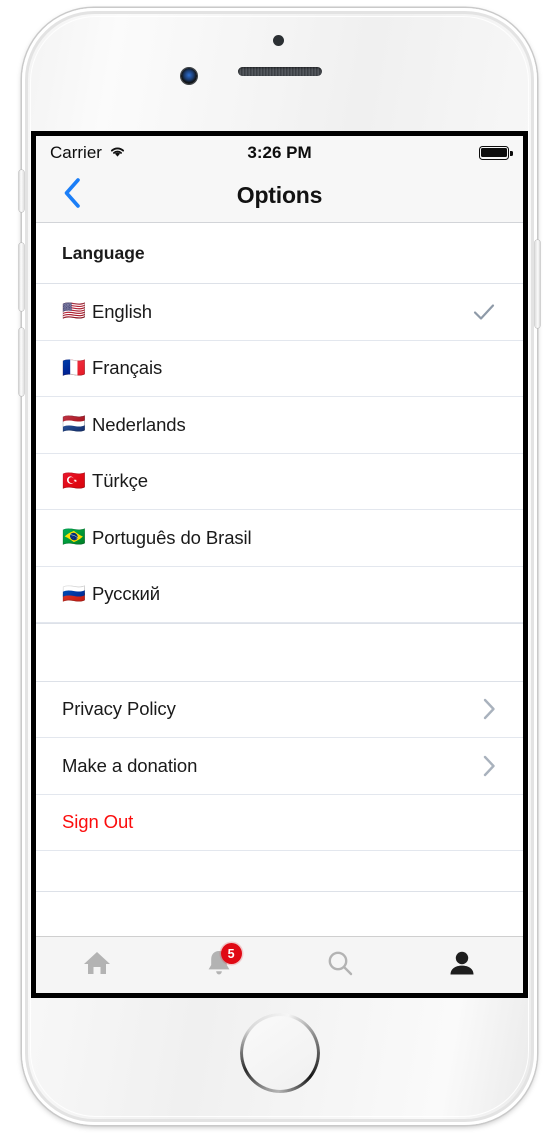 This screenshot has width=559, height=1133. I want to click on home-icon, so click(97, 965).